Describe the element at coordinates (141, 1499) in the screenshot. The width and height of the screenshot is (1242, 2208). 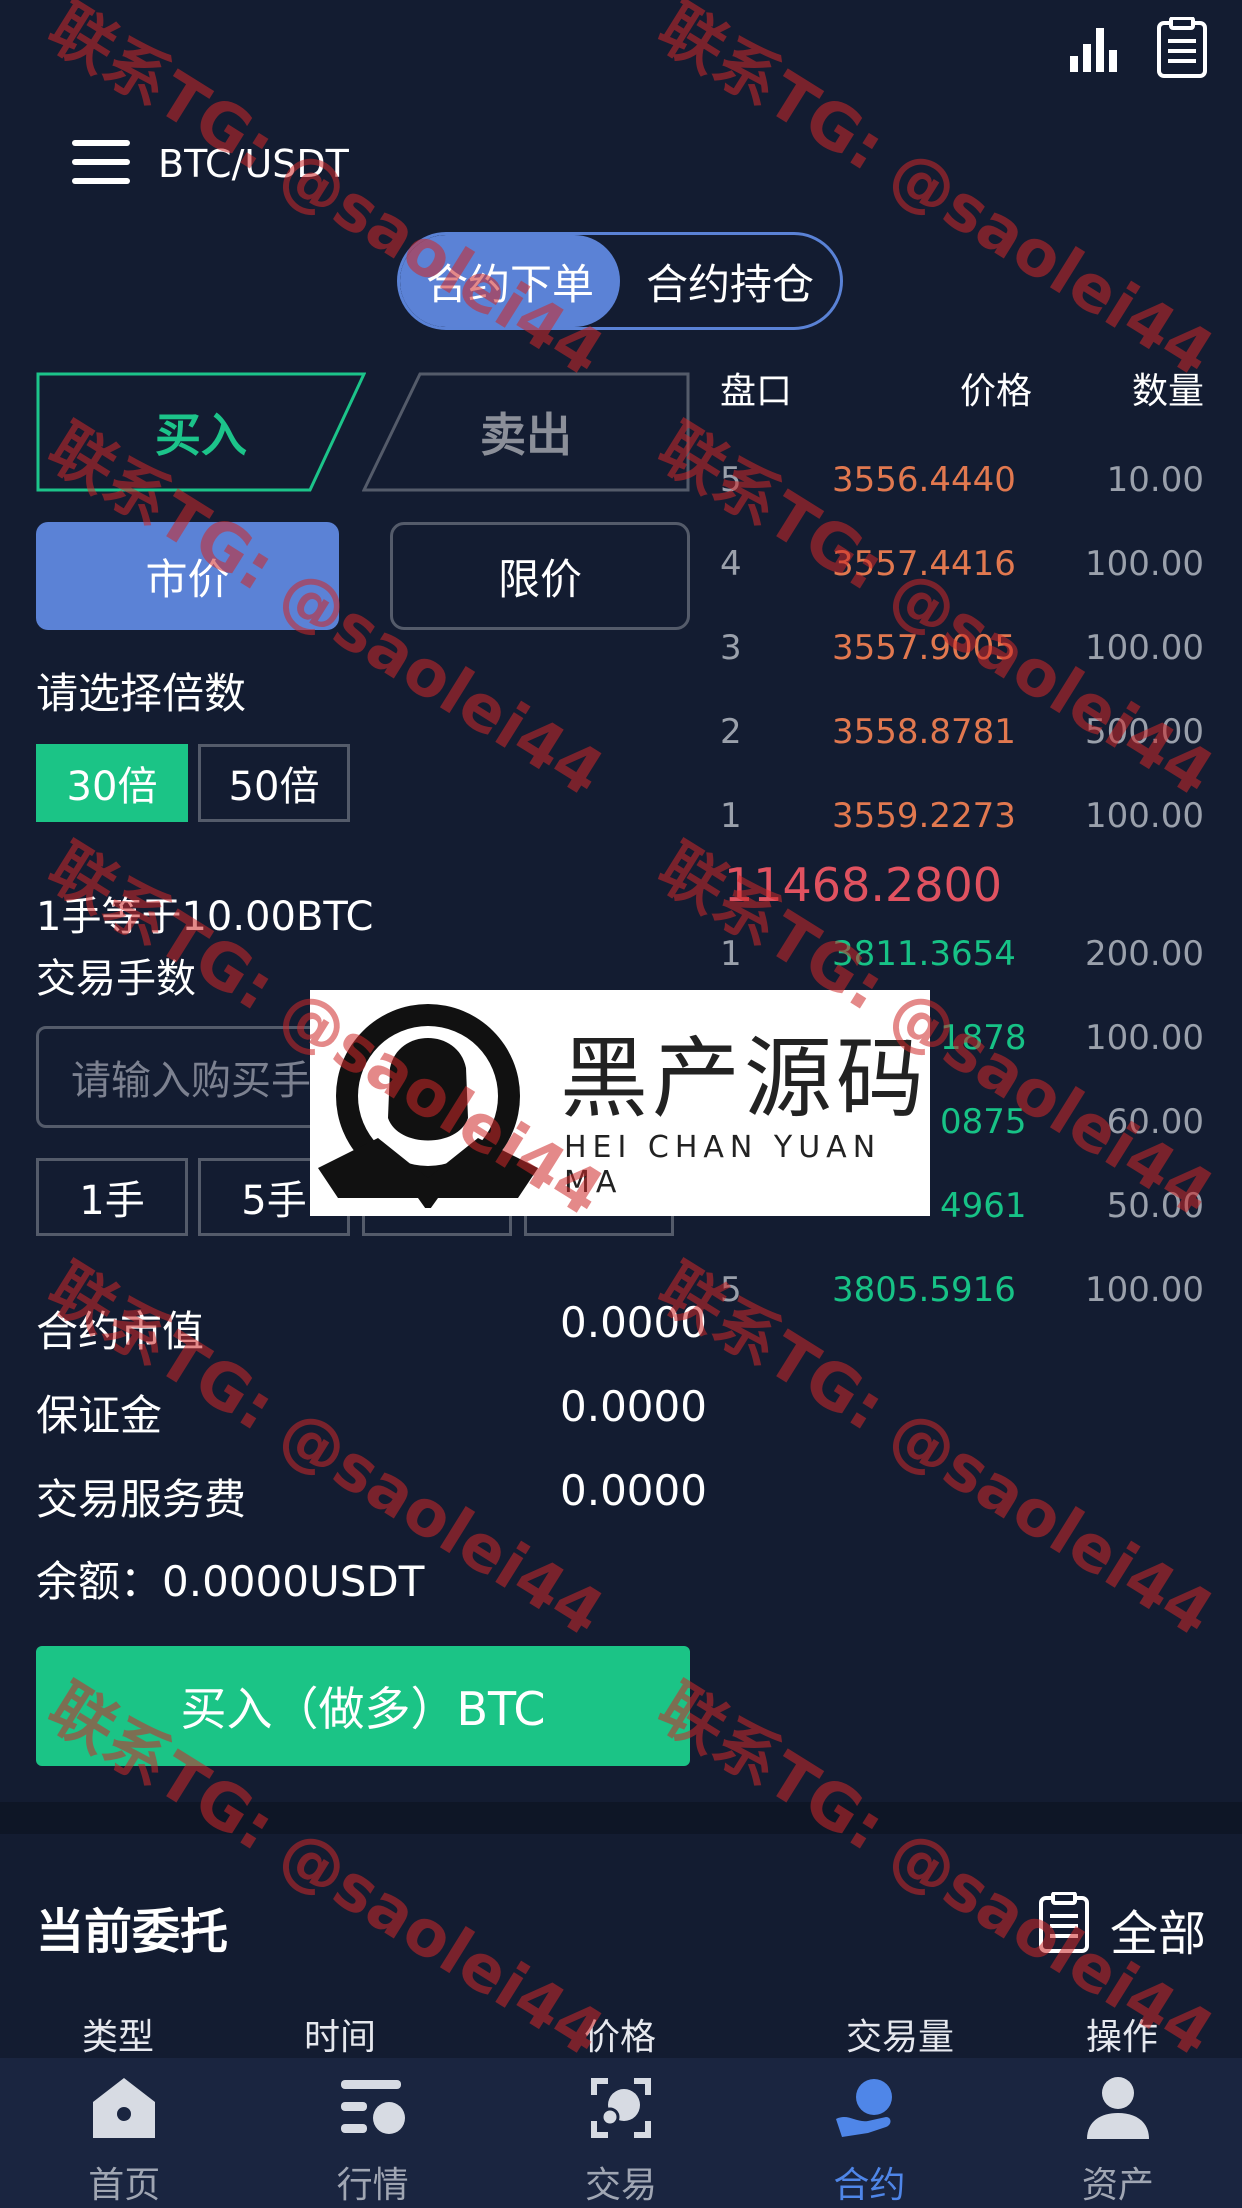
I see `fee-label: 交易服务费` at that location.